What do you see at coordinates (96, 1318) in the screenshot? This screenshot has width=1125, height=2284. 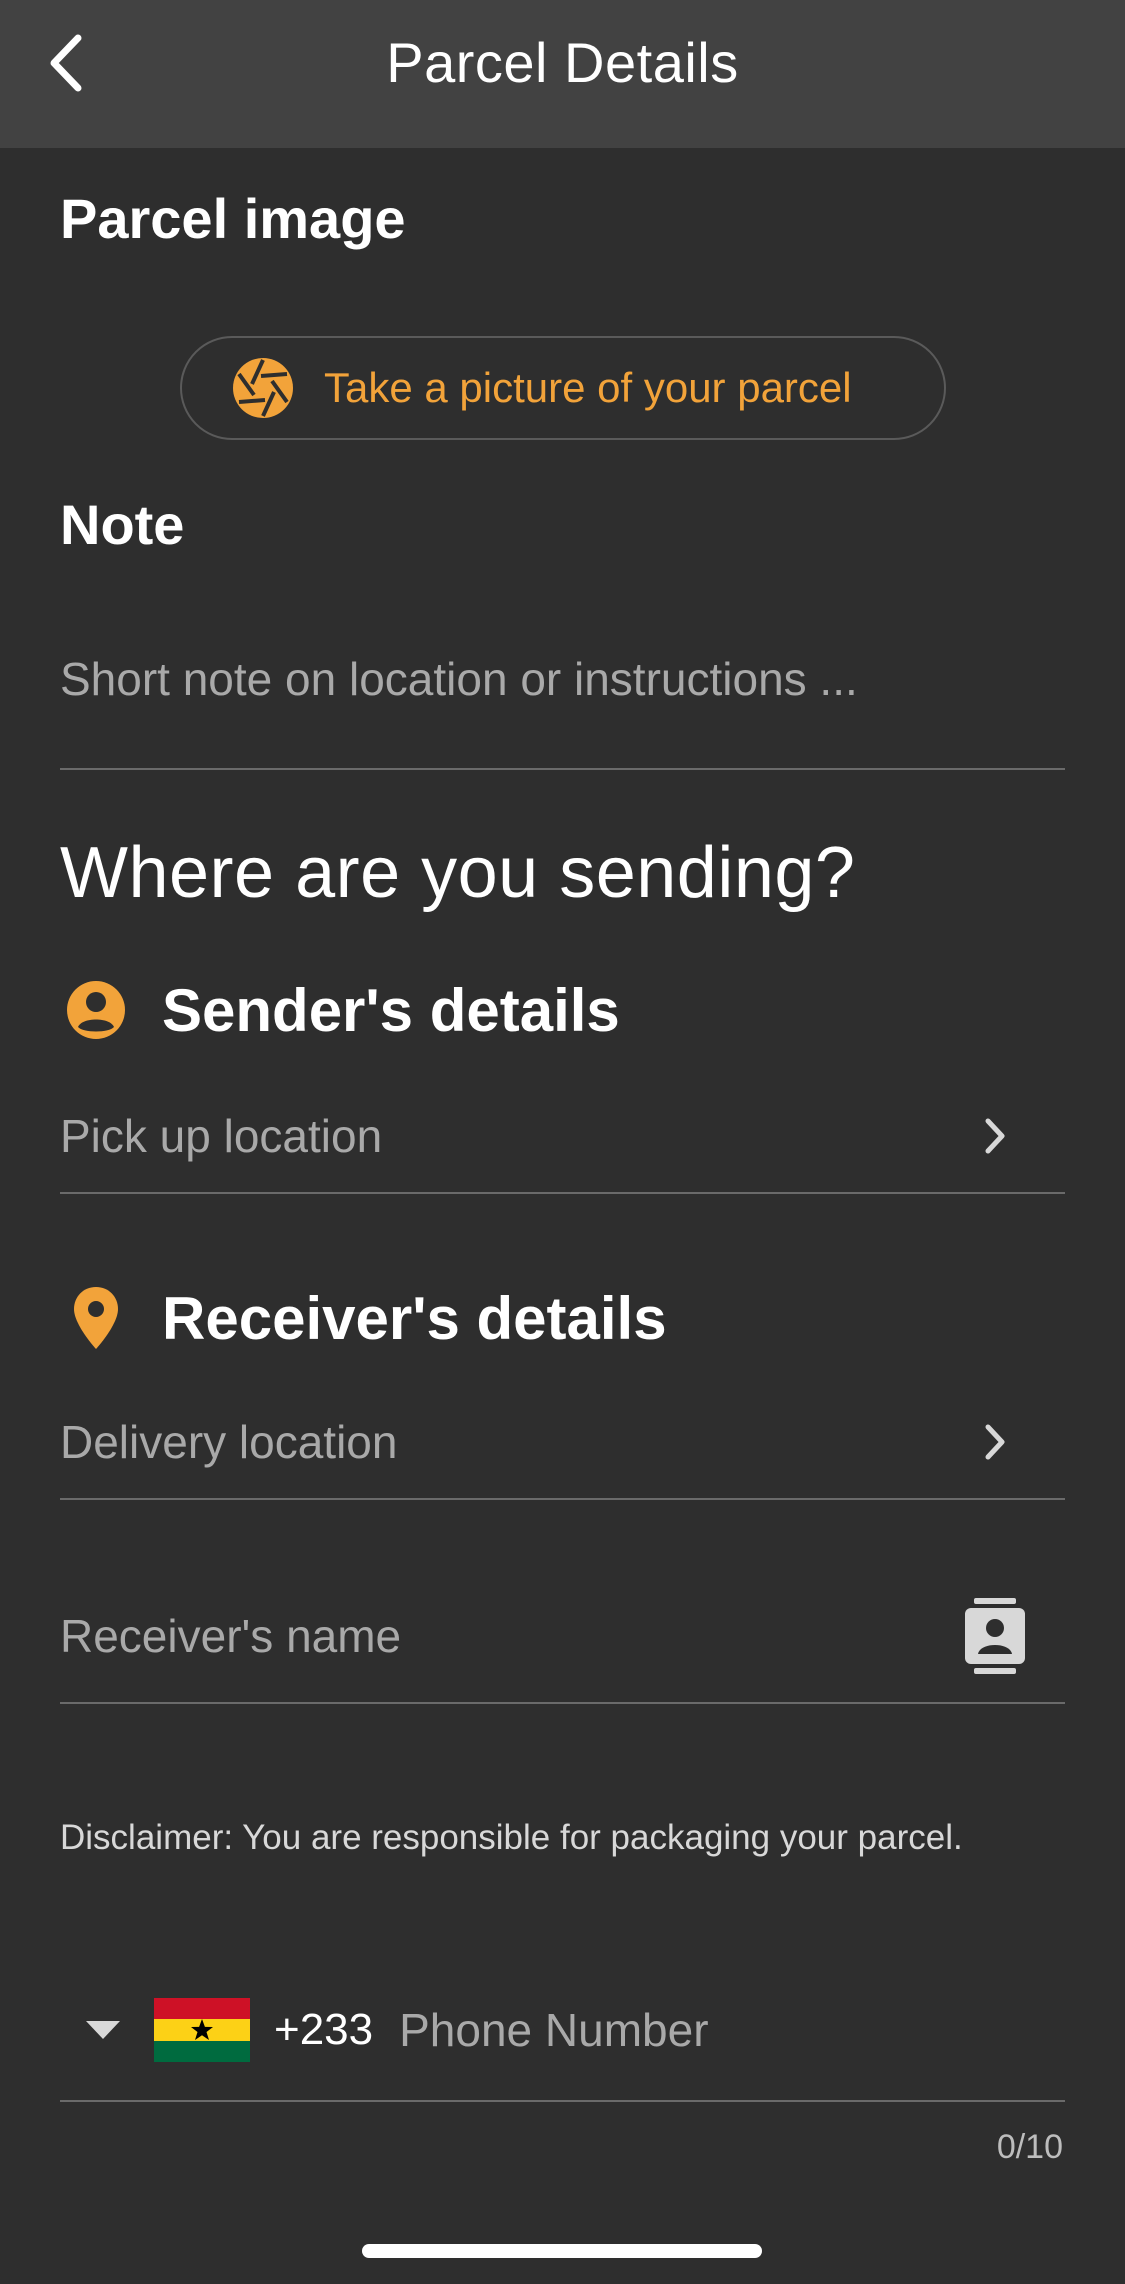 I see `location-pin-icon` at bounding box center [96, 1318].